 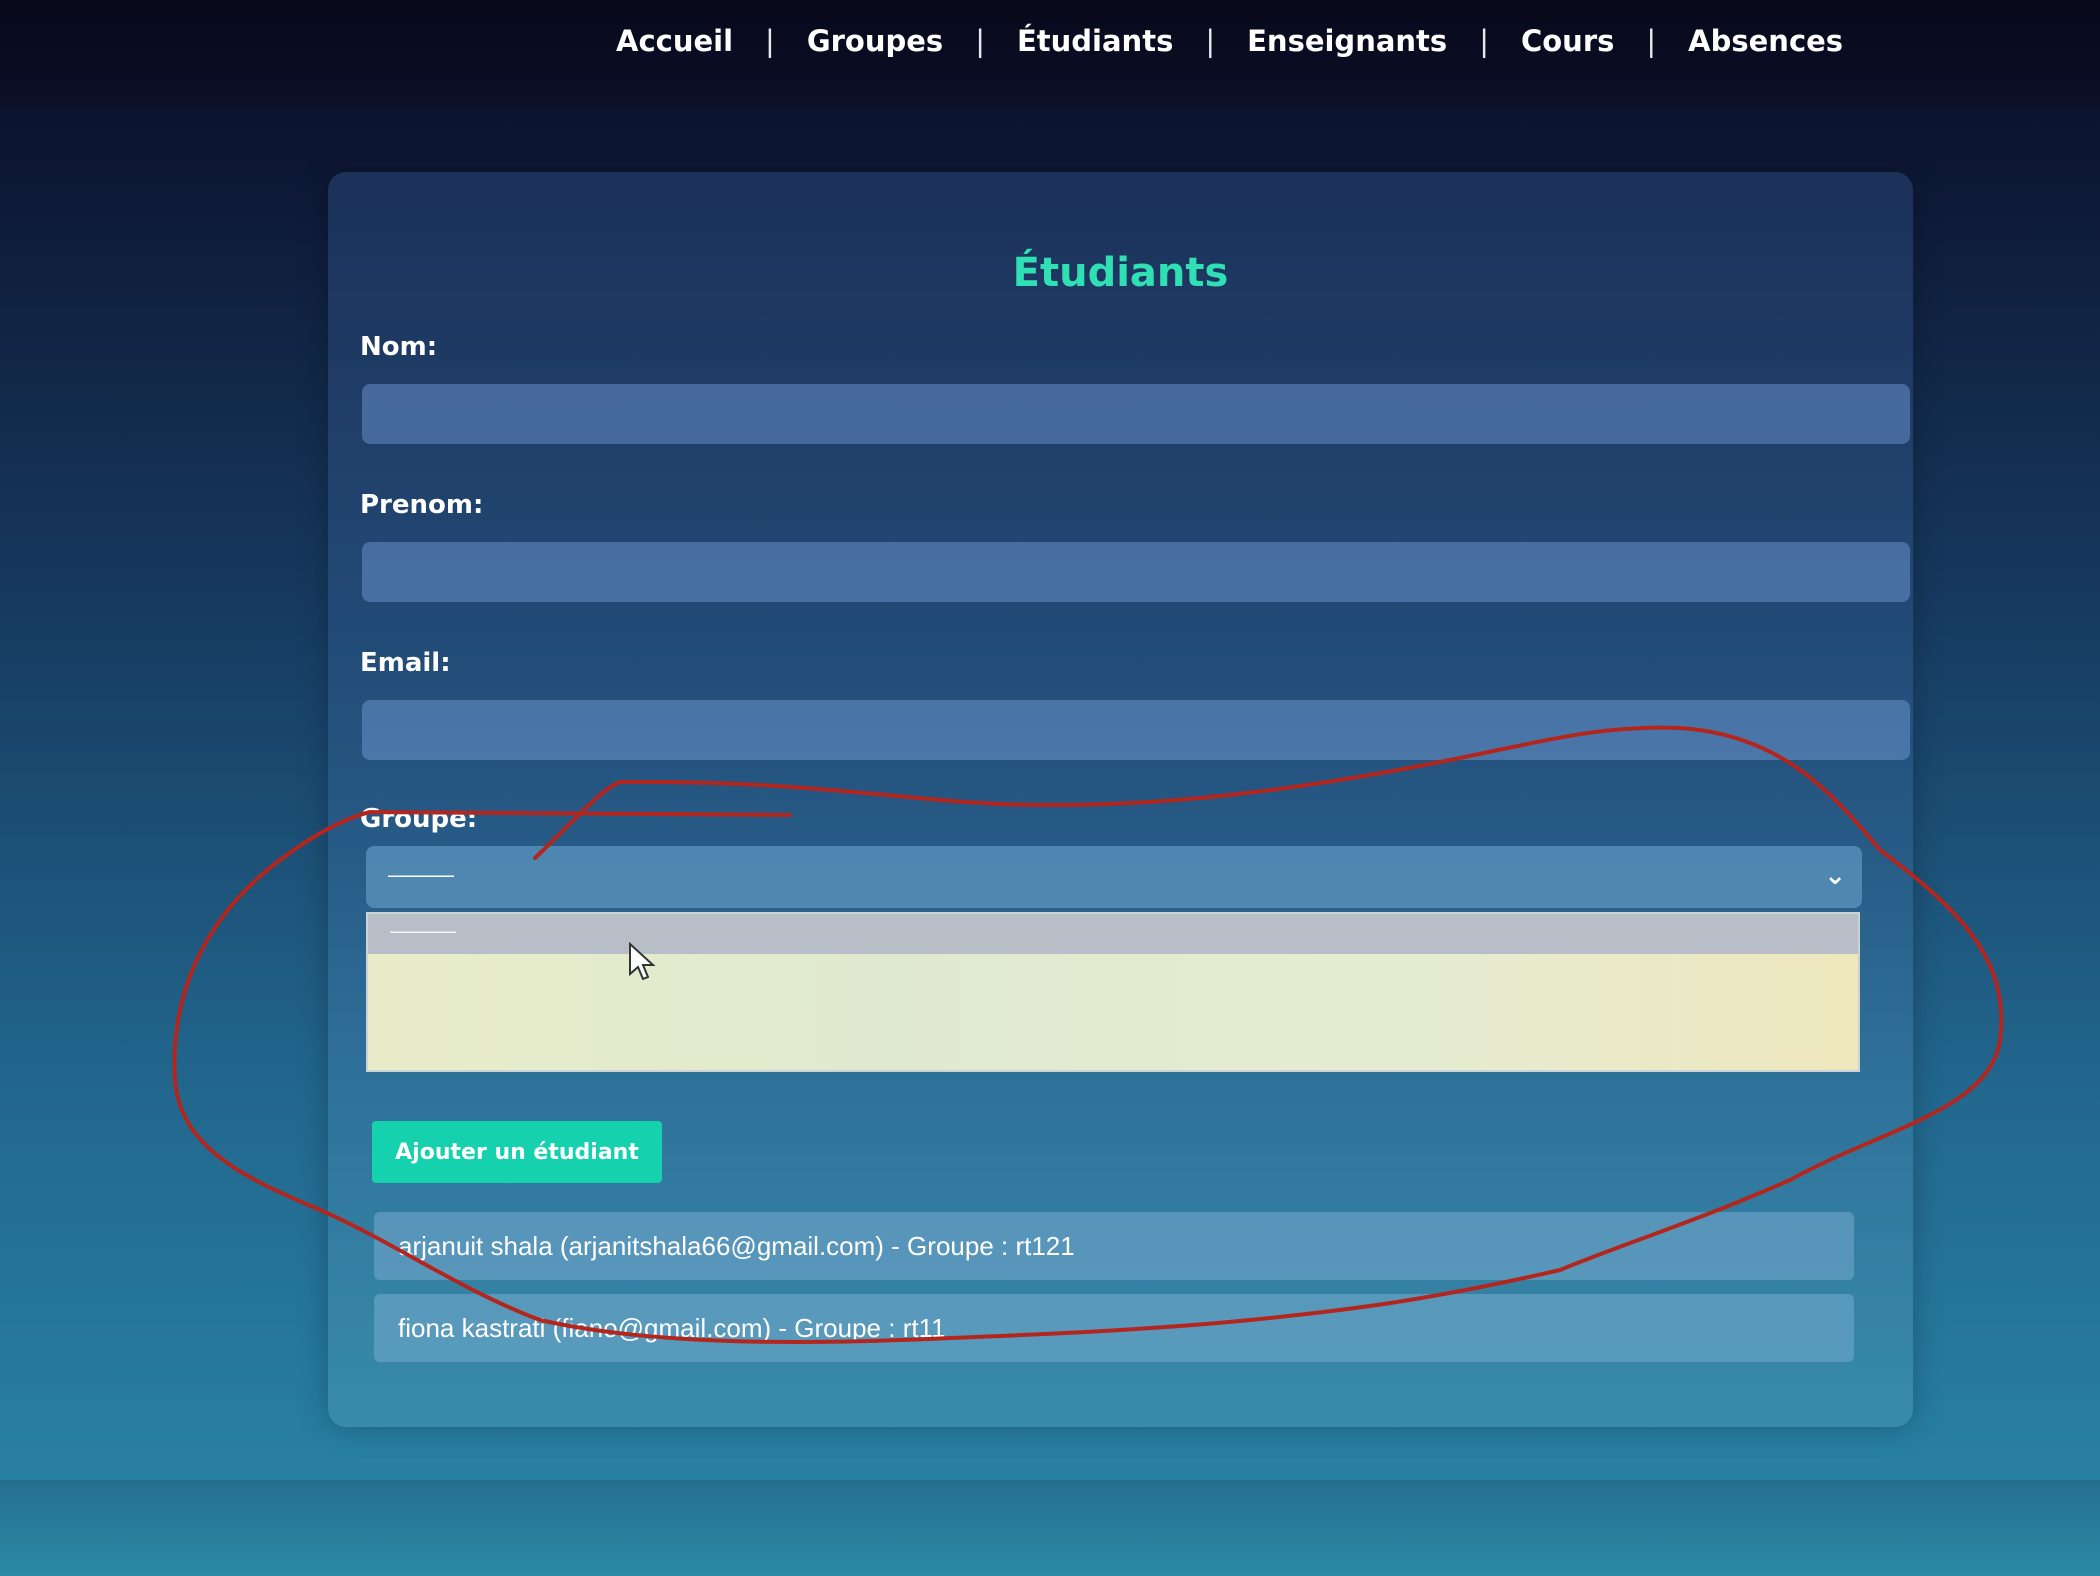 I want to click on bottom-strip, so click(x=1050, y=1528).